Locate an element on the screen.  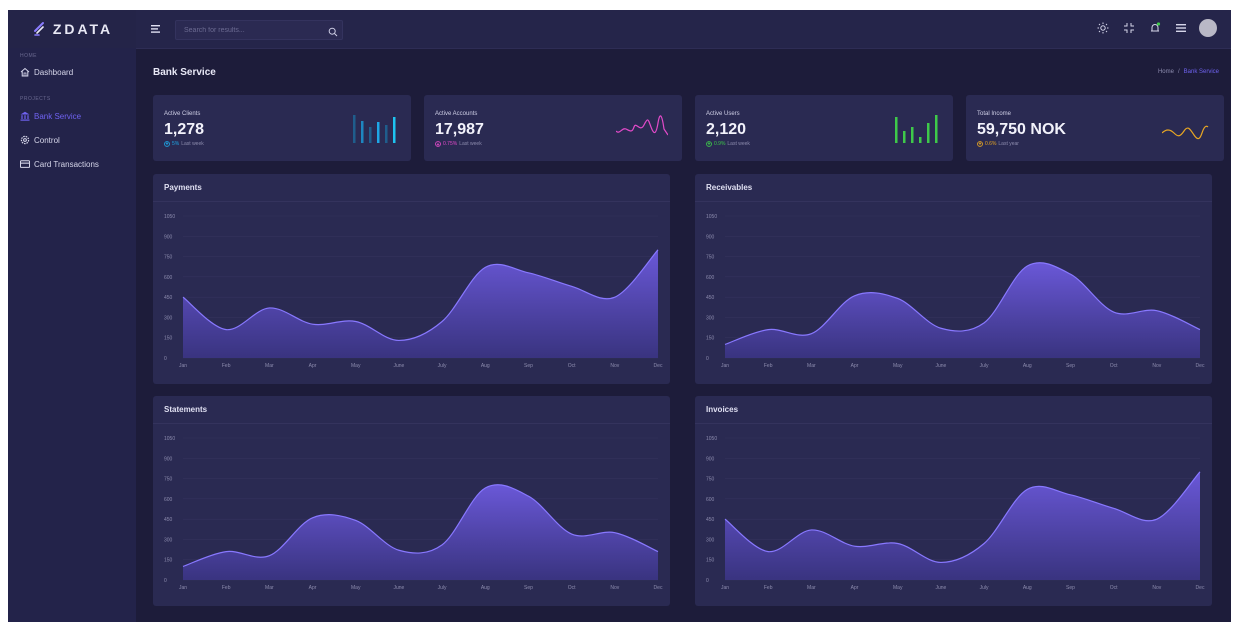
bell-icon is located at coordinates (1155, 28).